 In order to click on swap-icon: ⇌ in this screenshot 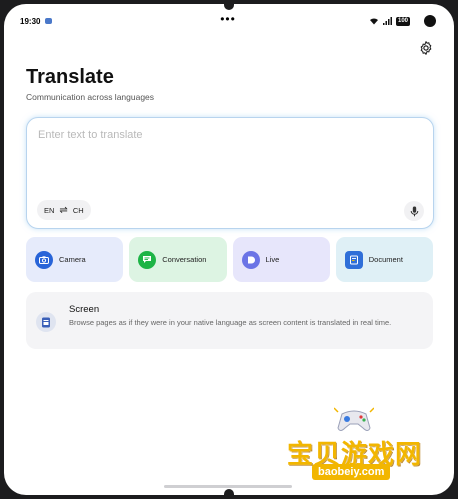, I will do `click(63, 210)`.